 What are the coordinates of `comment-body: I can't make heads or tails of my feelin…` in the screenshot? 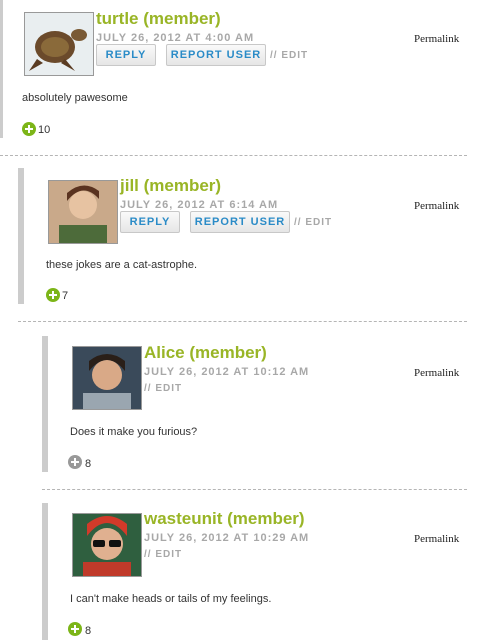 It's located at (171, 599).